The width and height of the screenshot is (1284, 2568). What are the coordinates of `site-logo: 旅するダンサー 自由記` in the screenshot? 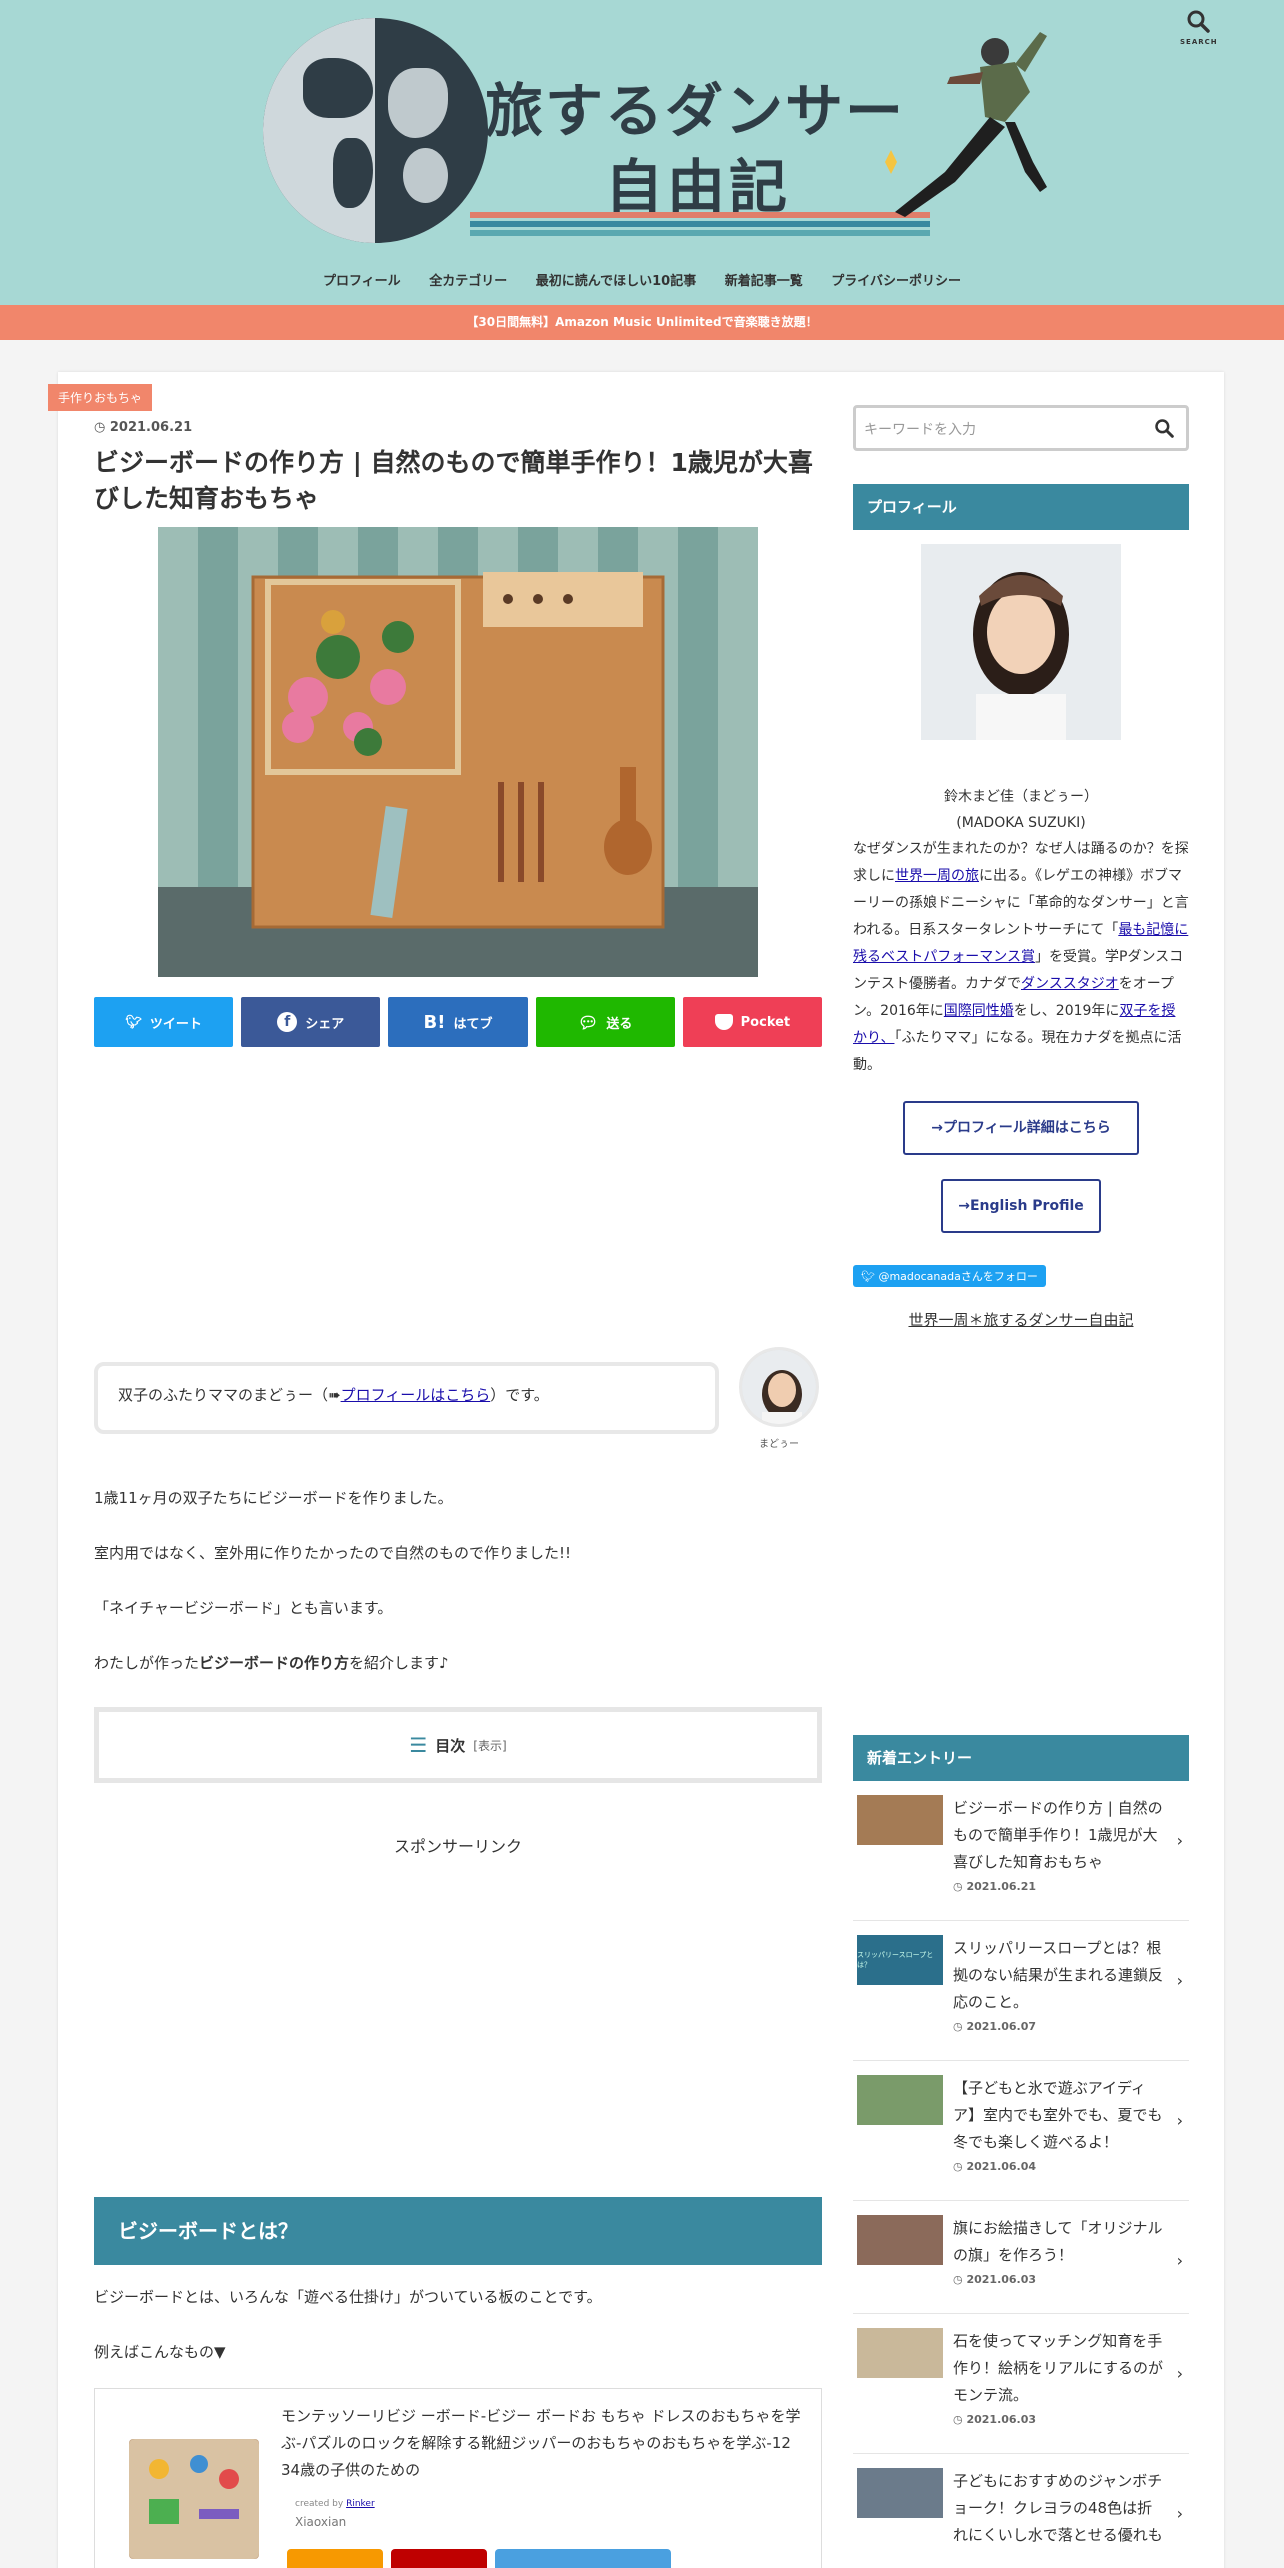 It's located at (651, 132).